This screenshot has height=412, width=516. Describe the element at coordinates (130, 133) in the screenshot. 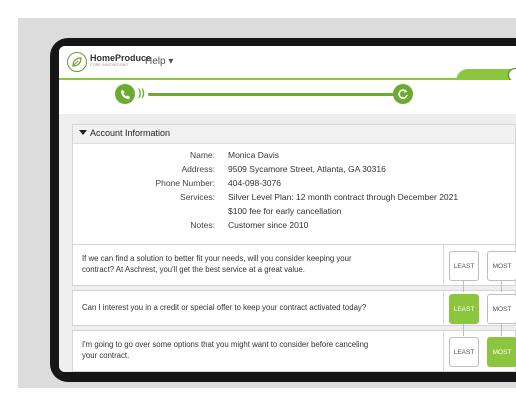

I see `account-info-title: Account Information` at that location.